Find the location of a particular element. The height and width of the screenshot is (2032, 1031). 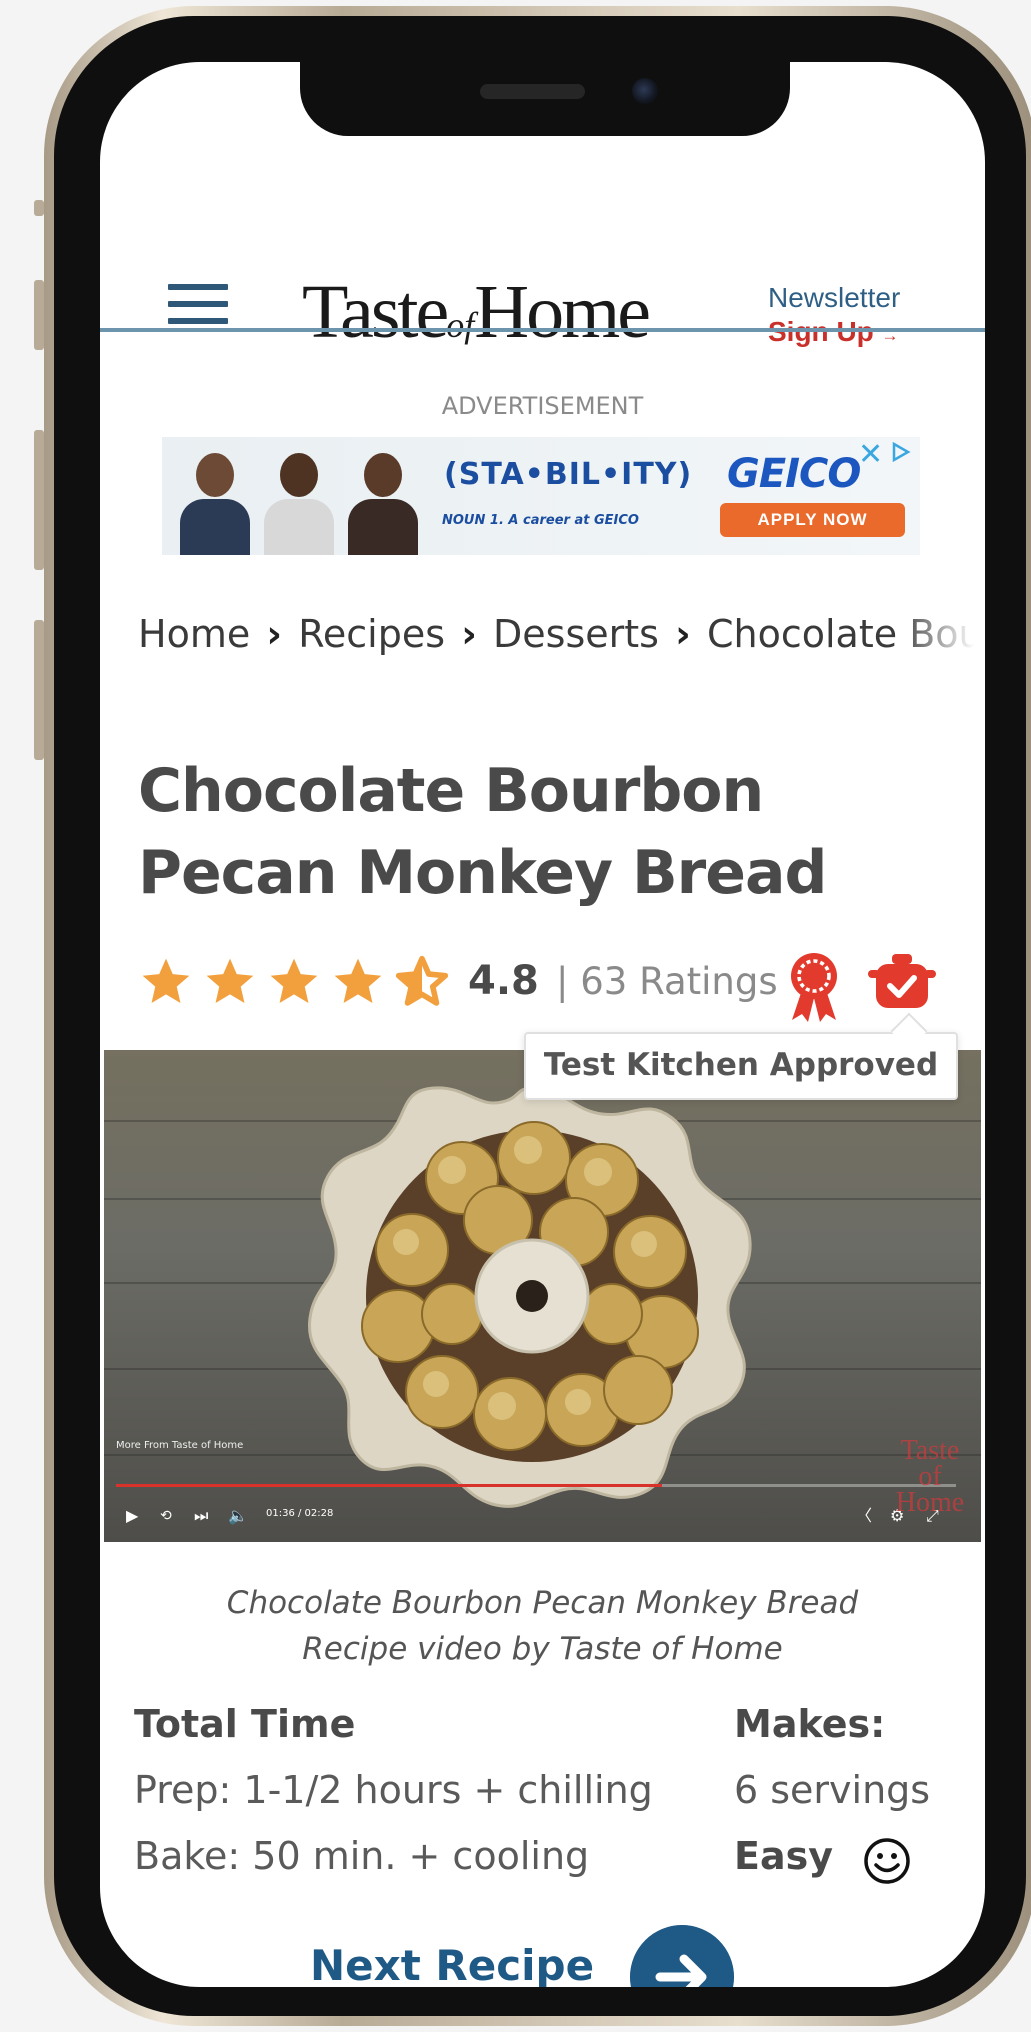

play-icon: ▶ is located at coordinates (132, 1516).